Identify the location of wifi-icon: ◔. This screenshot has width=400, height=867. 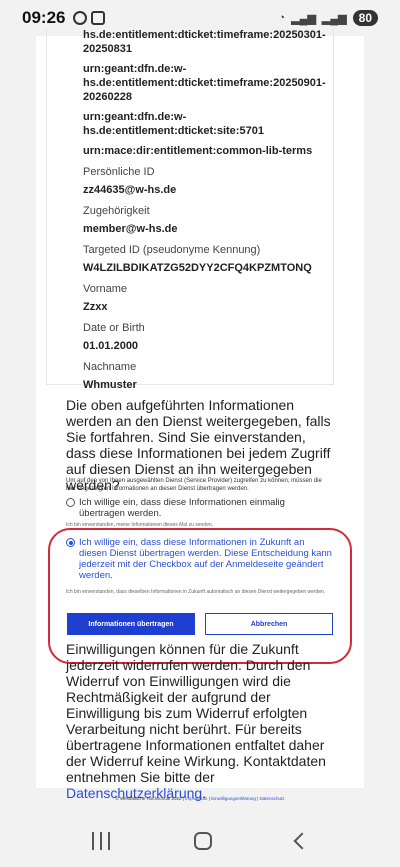
(282, 18).